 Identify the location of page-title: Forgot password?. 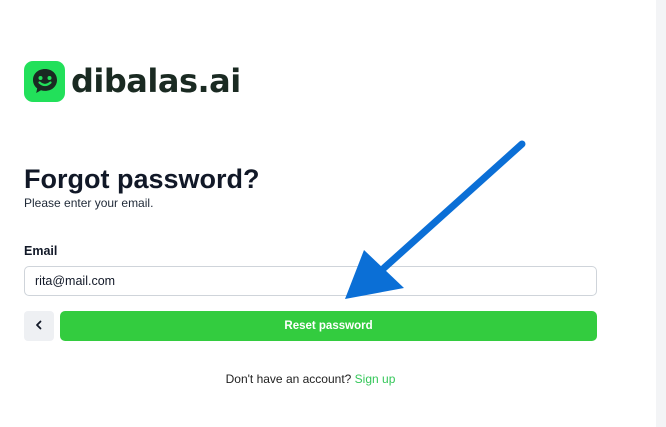
(142, 179).